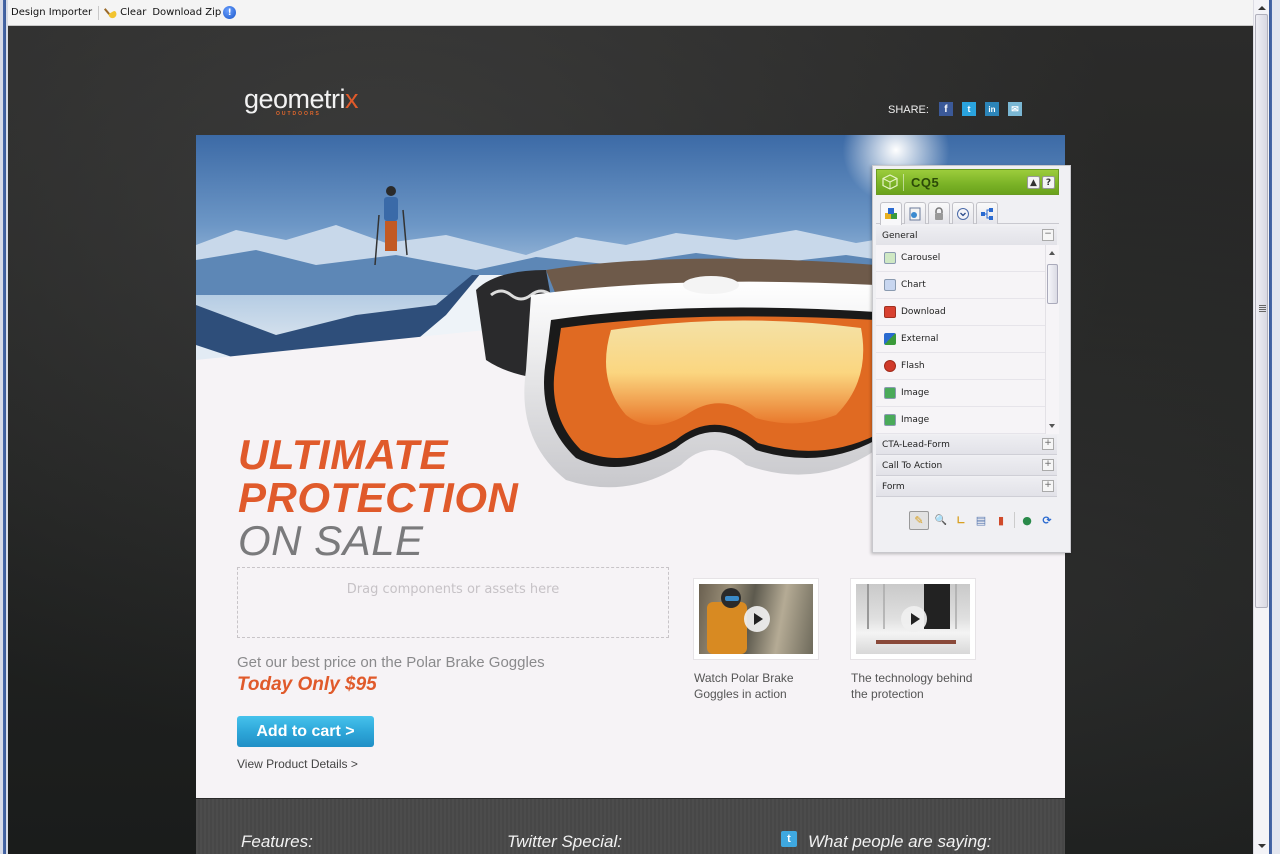 The width and height of the screenshot is (1280, 854). What do you see at coordinates (968, 109) in the screenshot?
I see `twitter-icon: t` at bounding box center [968, 109].